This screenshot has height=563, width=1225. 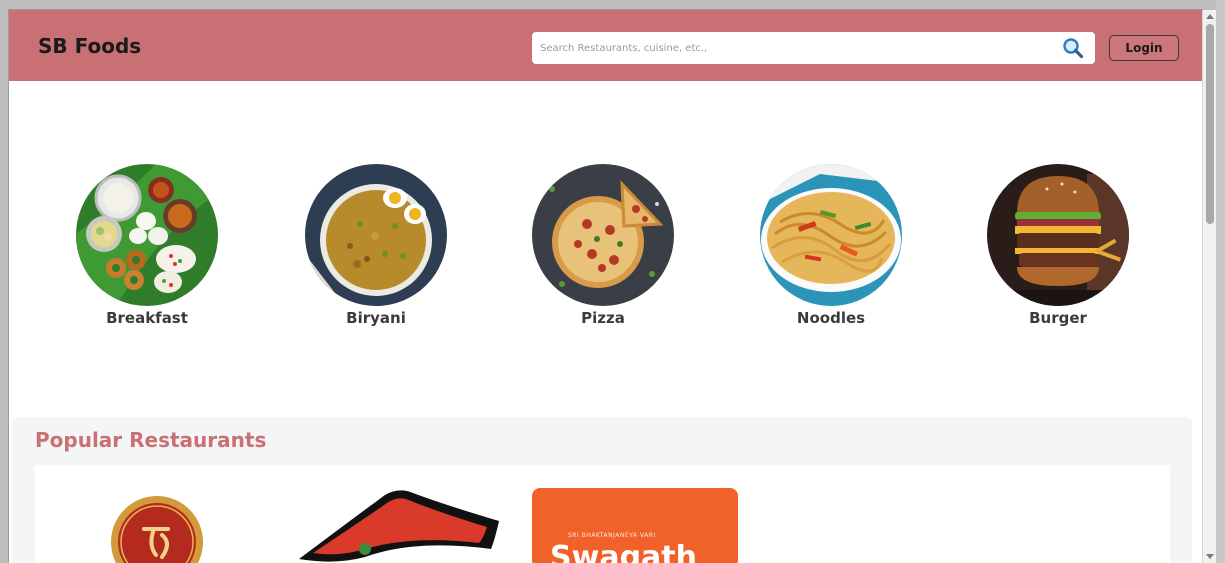 What do you see at coordinates (376, 318) in the screenshot?
I see `category-label: Biryani` at bounding box center [376, 318].